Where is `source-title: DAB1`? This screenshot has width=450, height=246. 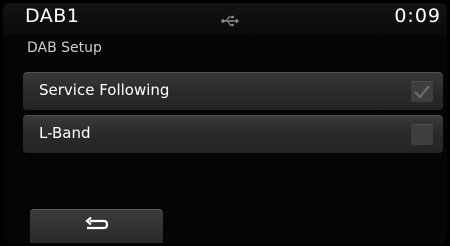
source-title: DAB1 is located at coordinates (52, 16).